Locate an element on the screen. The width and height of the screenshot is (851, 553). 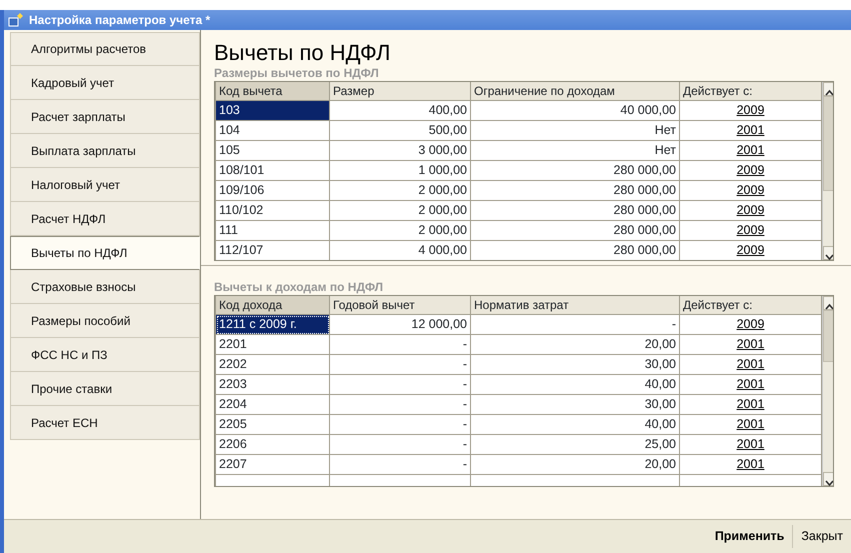
table-cell: 109/106 is located at coordinates (273, 190).